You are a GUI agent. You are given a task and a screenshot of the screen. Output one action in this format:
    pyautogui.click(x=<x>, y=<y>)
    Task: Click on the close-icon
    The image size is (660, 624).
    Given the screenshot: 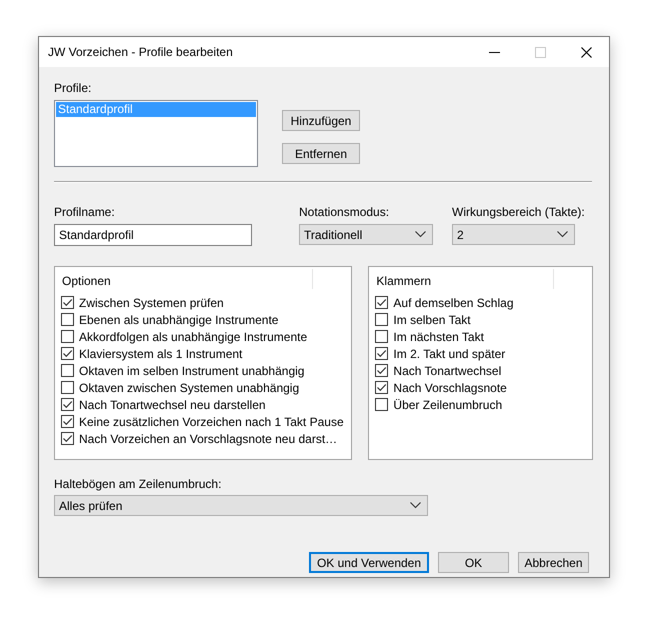 What is the action you would take?
    pyautogui.click(x=586, y=52)
    